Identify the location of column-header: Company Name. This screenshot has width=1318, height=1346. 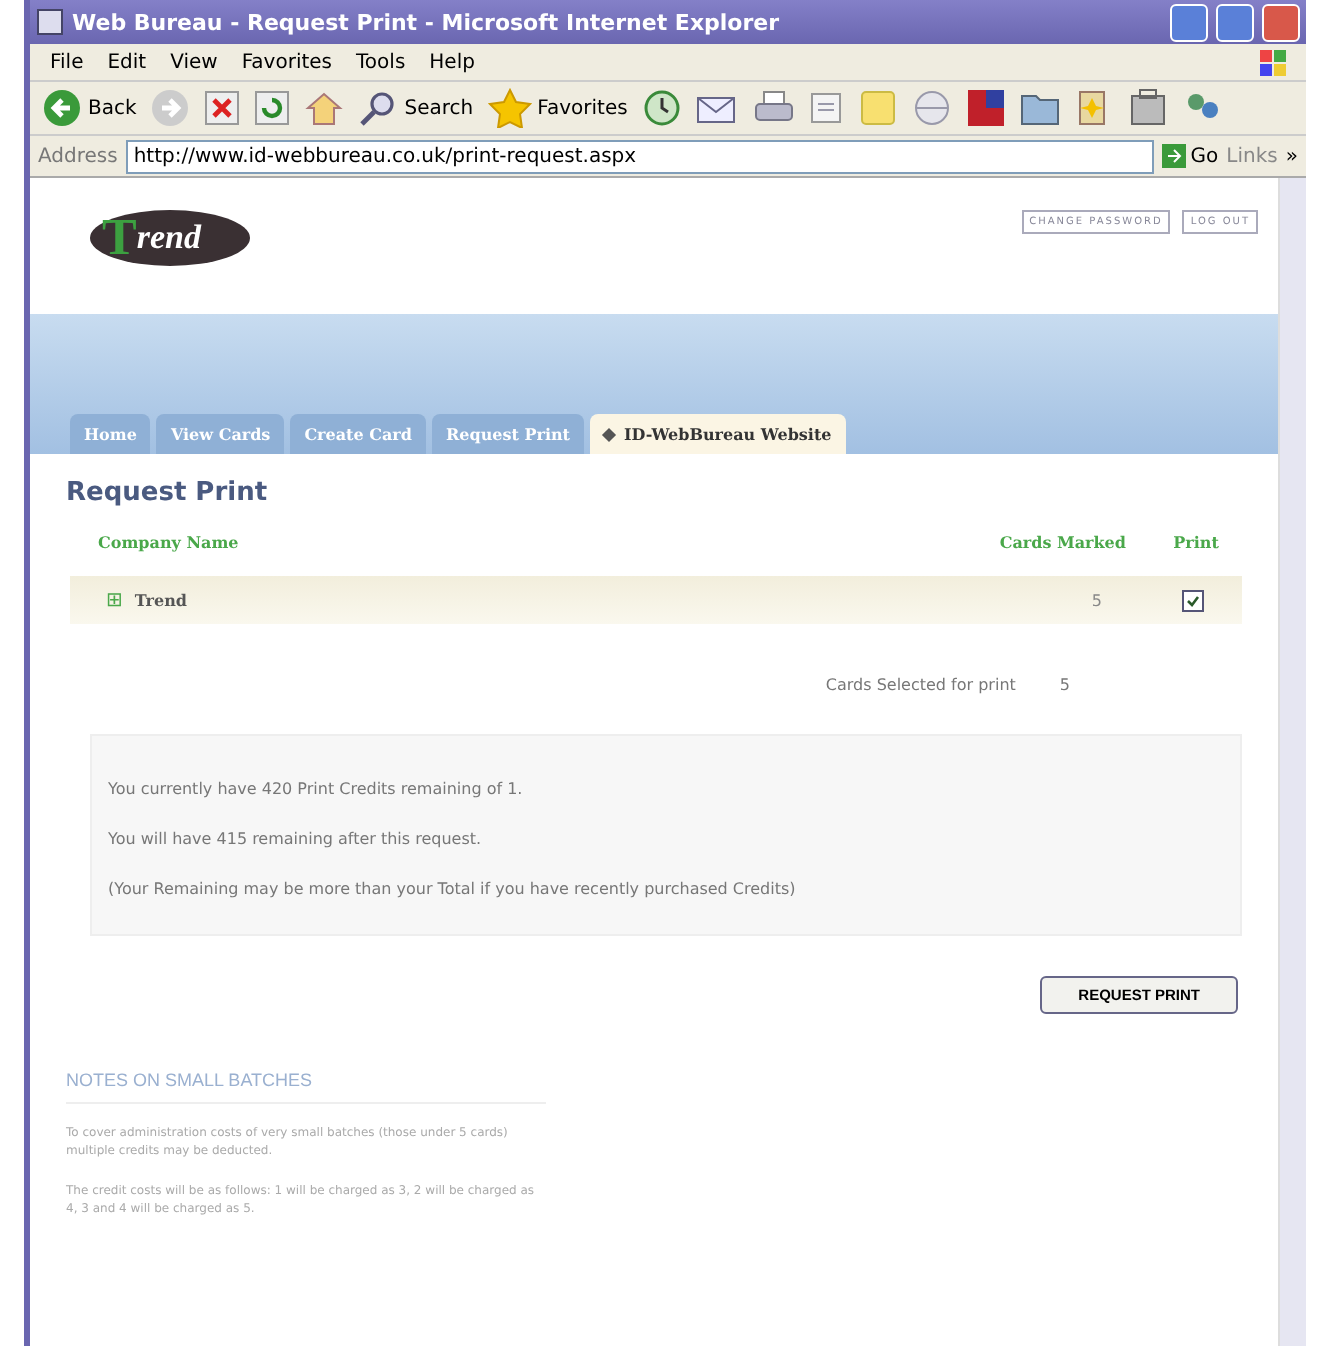
(168, 543).